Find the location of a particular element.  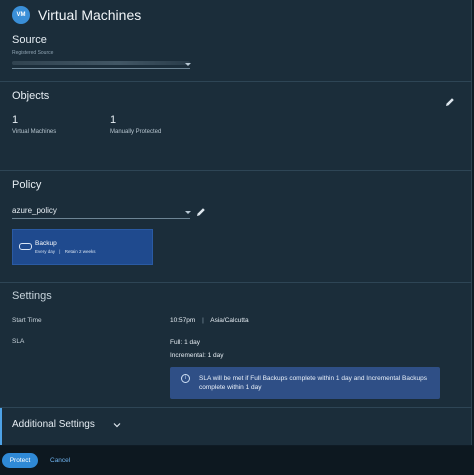

manually-protected-count: 1 is located at coordinates (113, 120).